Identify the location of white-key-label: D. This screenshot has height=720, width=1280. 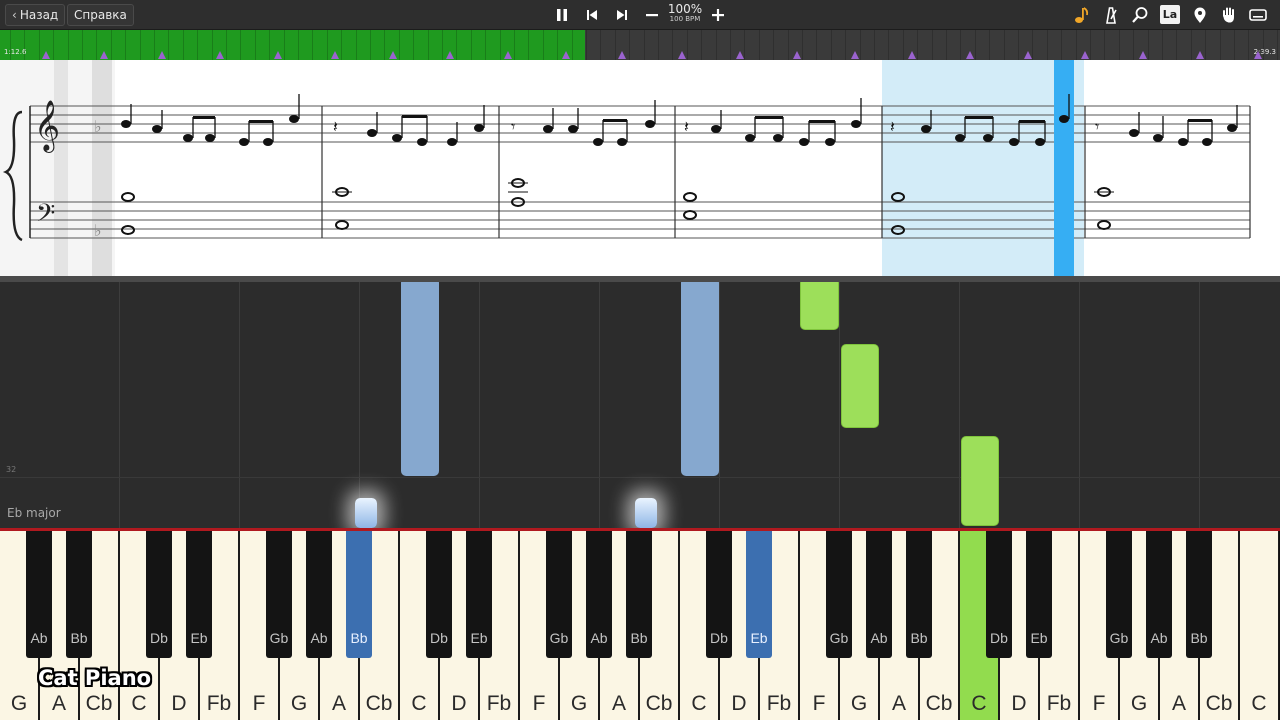
(179, 703).